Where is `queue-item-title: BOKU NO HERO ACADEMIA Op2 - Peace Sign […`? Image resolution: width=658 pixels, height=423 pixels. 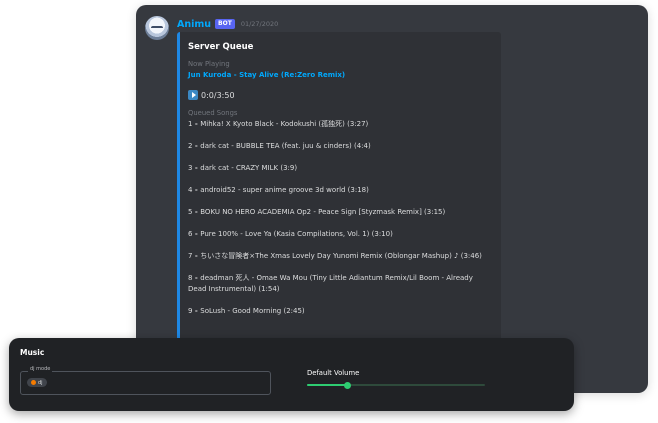
queue-item-title: BOKU NO HERO ACADEMIA Op2 - Peace Sign [… is located at coordinates (323, 212).